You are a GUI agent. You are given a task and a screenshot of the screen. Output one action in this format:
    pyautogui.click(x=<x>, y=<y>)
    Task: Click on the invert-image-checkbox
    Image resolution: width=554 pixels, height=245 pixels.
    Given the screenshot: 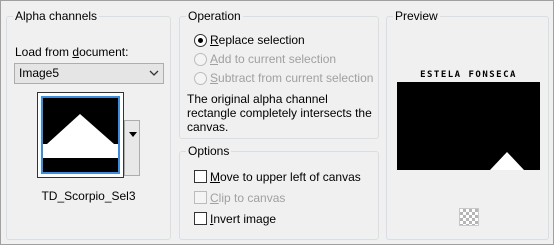 What is the action you would take?
    pyautogui.click(x=200, y=218)
    